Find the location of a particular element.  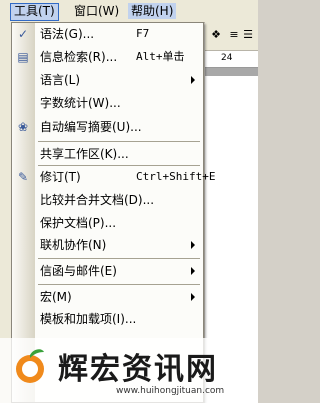

toolbar-icon: ❖ is located at coordinates (216, 35).